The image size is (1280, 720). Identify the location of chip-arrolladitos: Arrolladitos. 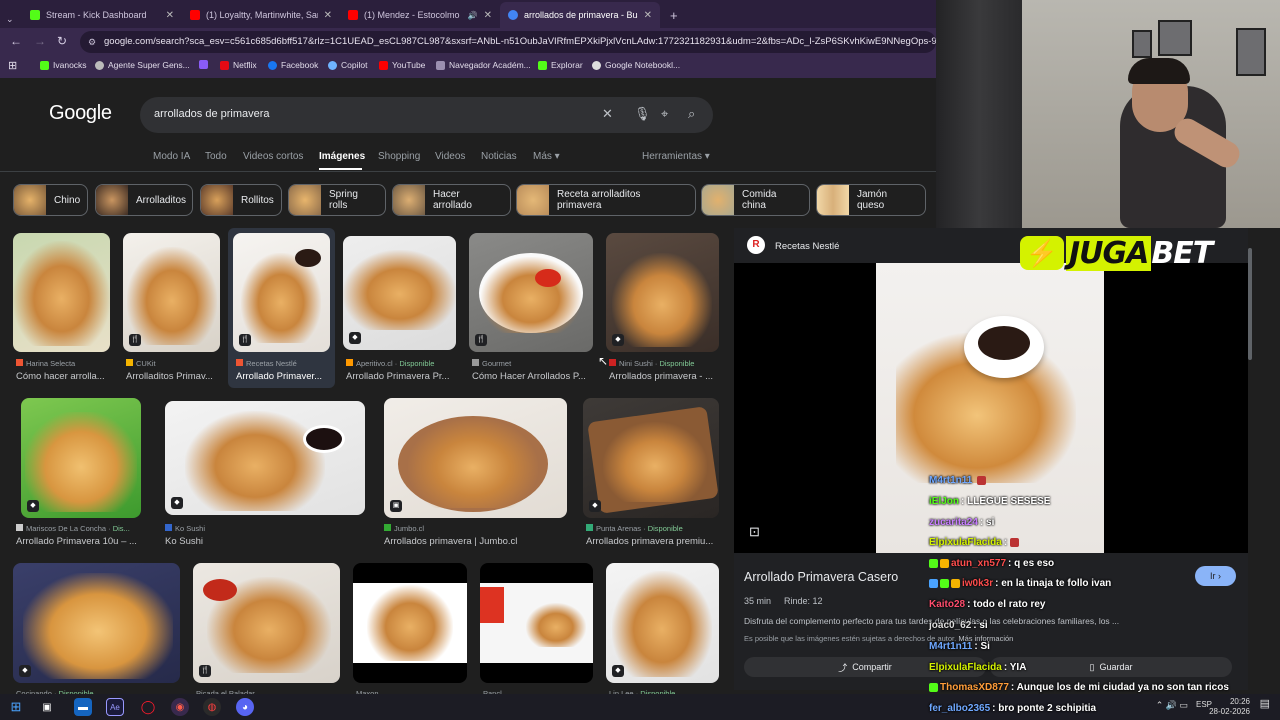
(144, 200).